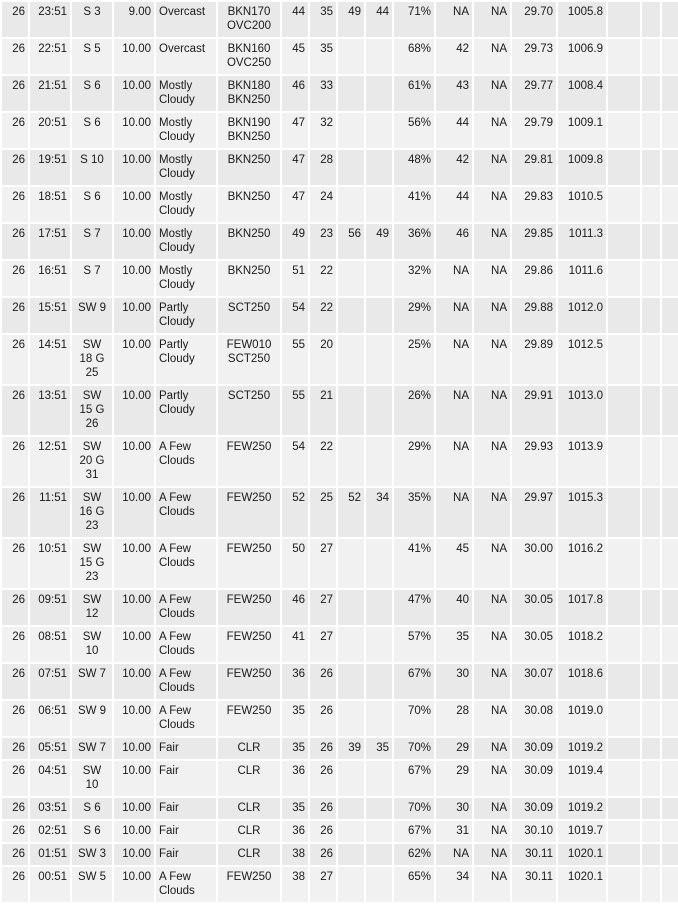 The image size is (678, 904). Describe the element at coordinates (534, 167) in the screenshot. I see `cell-altimeter: 29.81` at that location.